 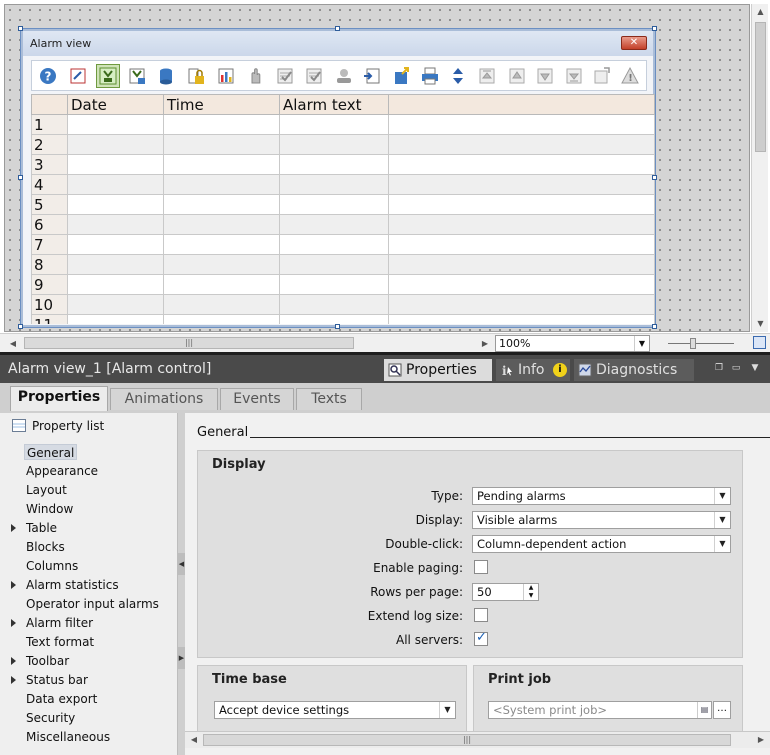 What do you see at coordinates (601, 496) in the screenshot?
I see `type-select: Pending alarms ▼` at bounding box center [601, 496].